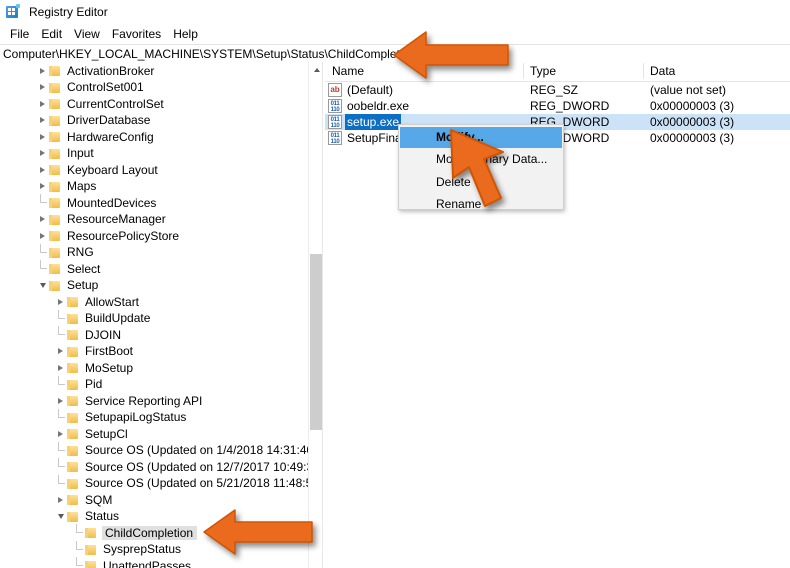 The width and height of the screenshot is (790, 568). I want to click on menu-edit: Edit, so click(51, 34).